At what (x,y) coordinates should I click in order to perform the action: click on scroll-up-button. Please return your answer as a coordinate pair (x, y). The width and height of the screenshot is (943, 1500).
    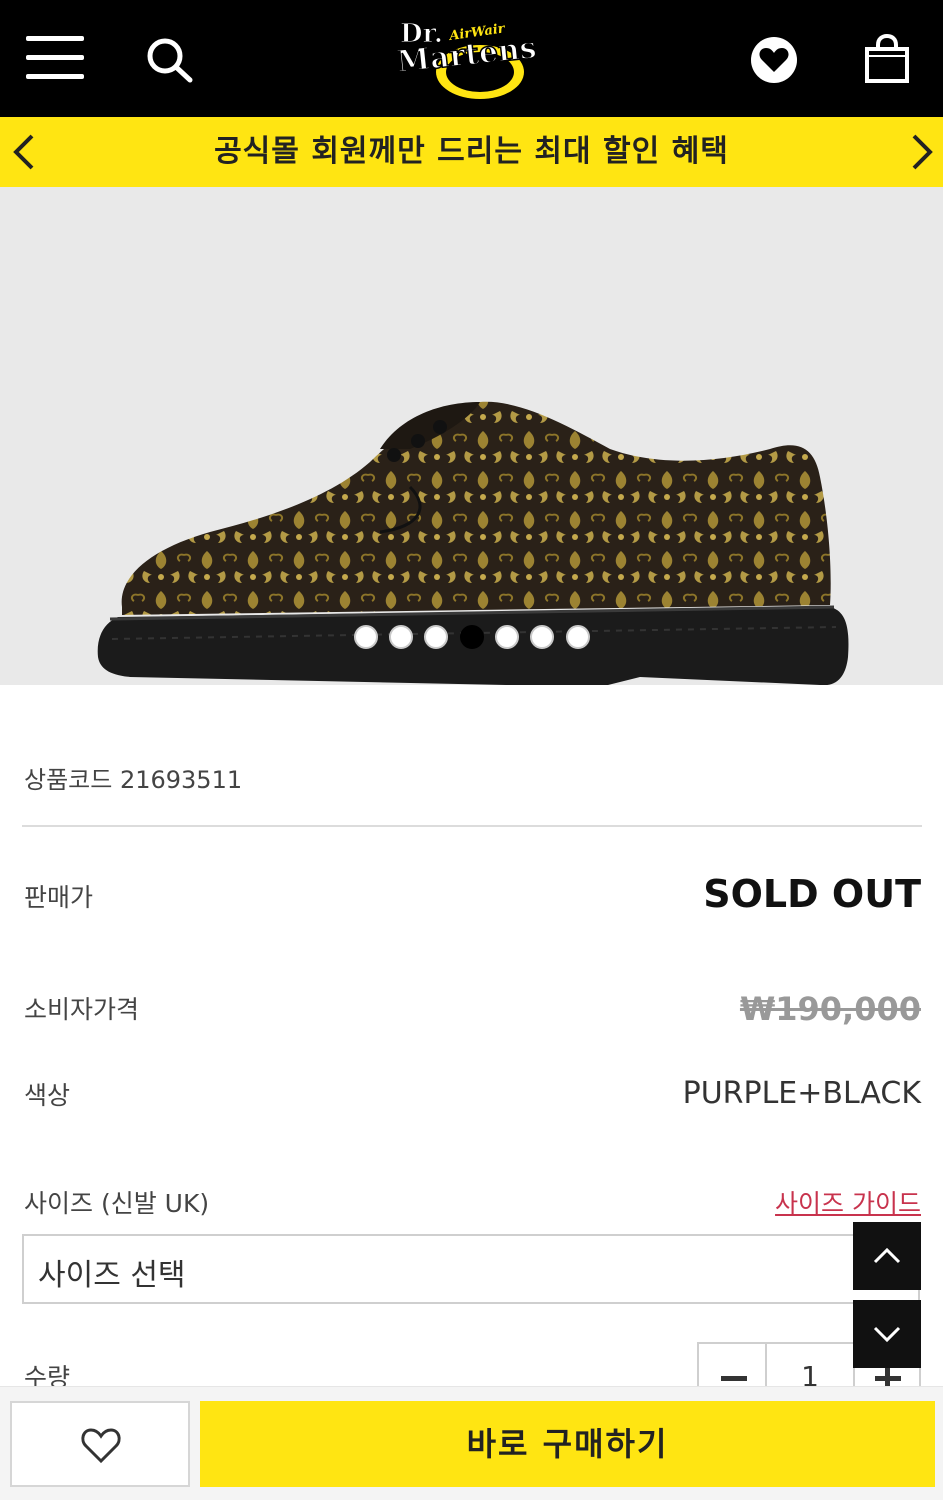
    Looking at the image, I should click on (887, 1256).